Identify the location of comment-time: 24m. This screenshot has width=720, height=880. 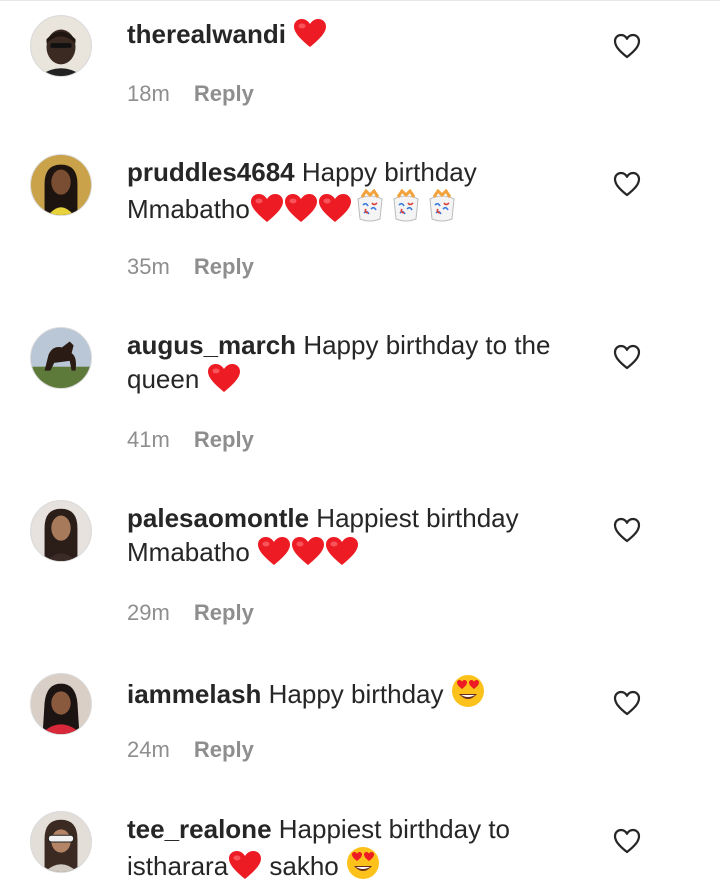
(148, 749).